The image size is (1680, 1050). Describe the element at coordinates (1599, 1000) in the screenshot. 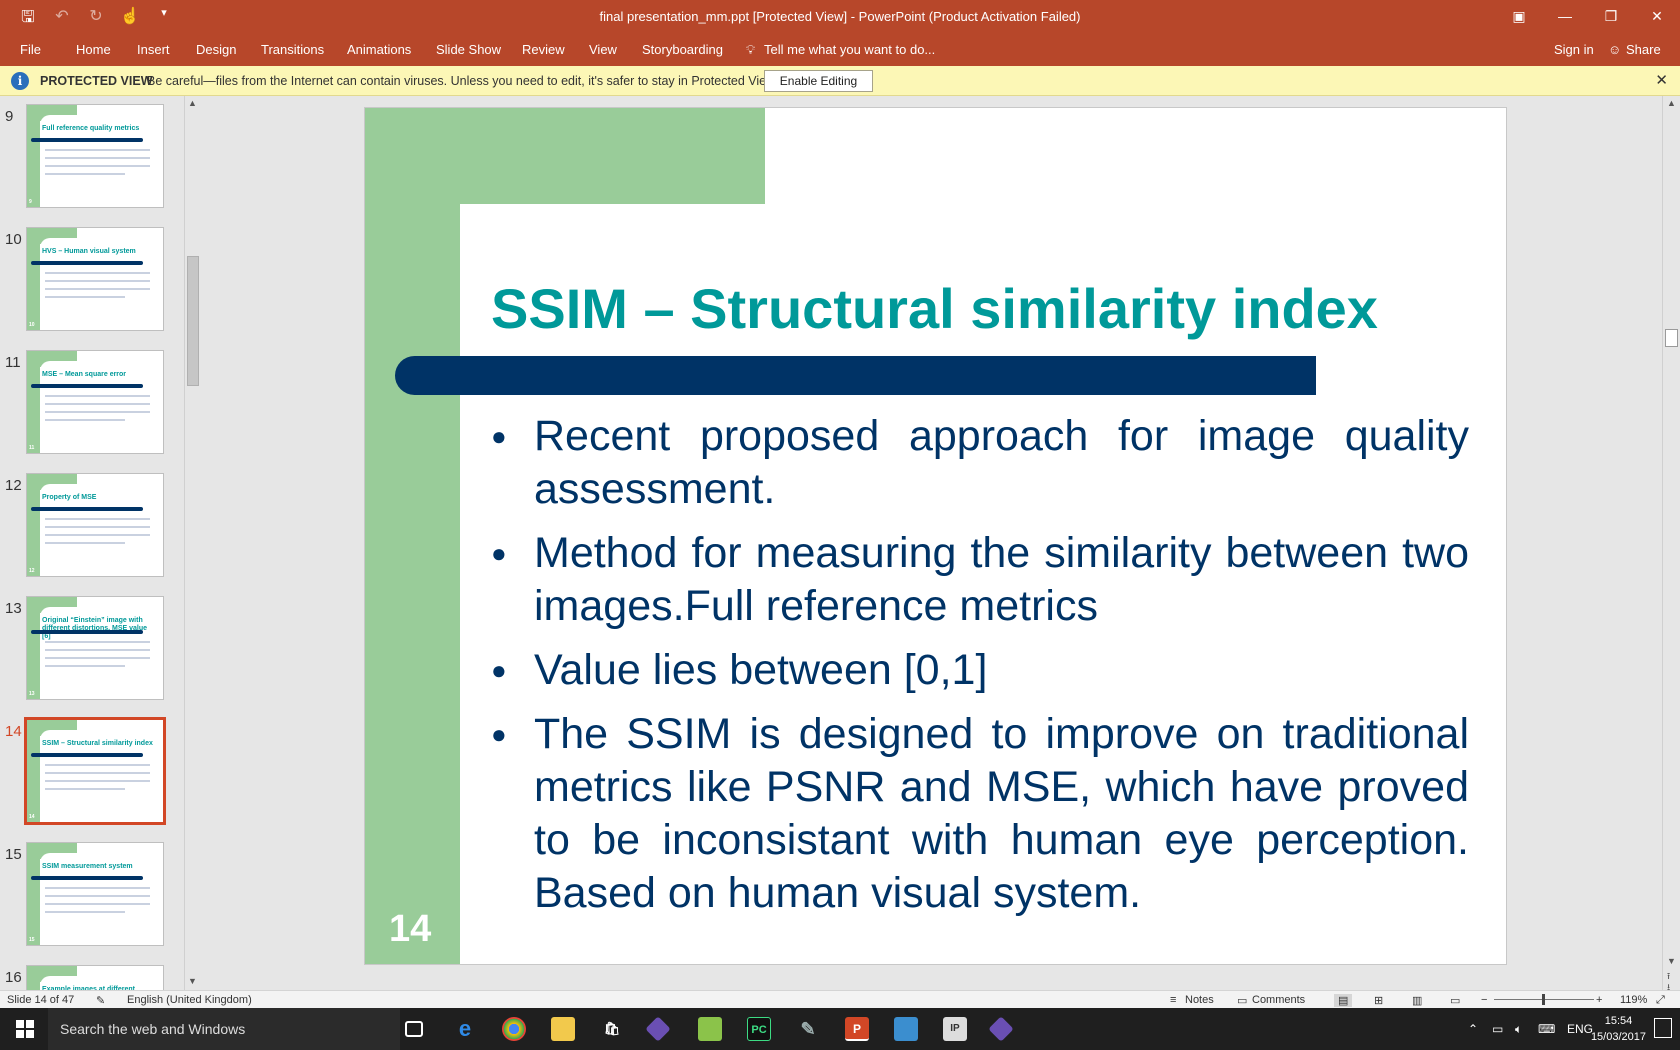

I see `zoom-in-icon: +` at that location.